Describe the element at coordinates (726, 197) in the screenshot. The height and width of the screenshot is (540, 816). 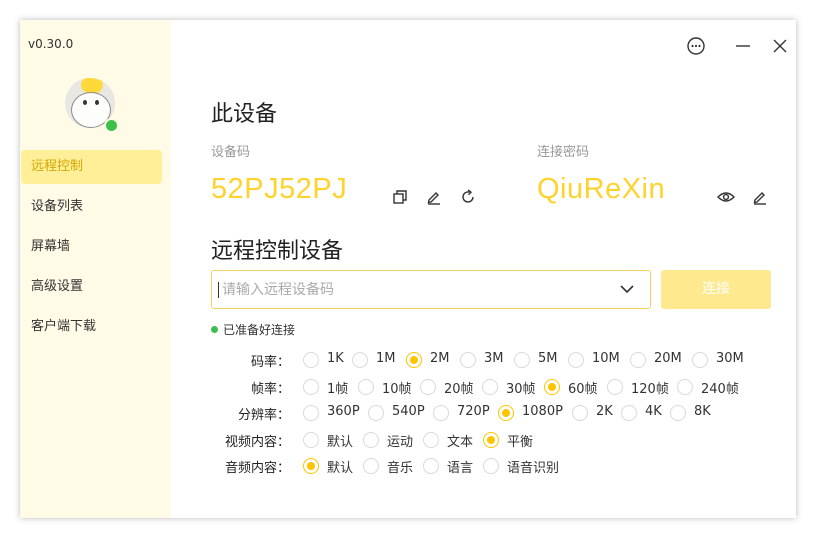
I see `show-password-button` at that location.